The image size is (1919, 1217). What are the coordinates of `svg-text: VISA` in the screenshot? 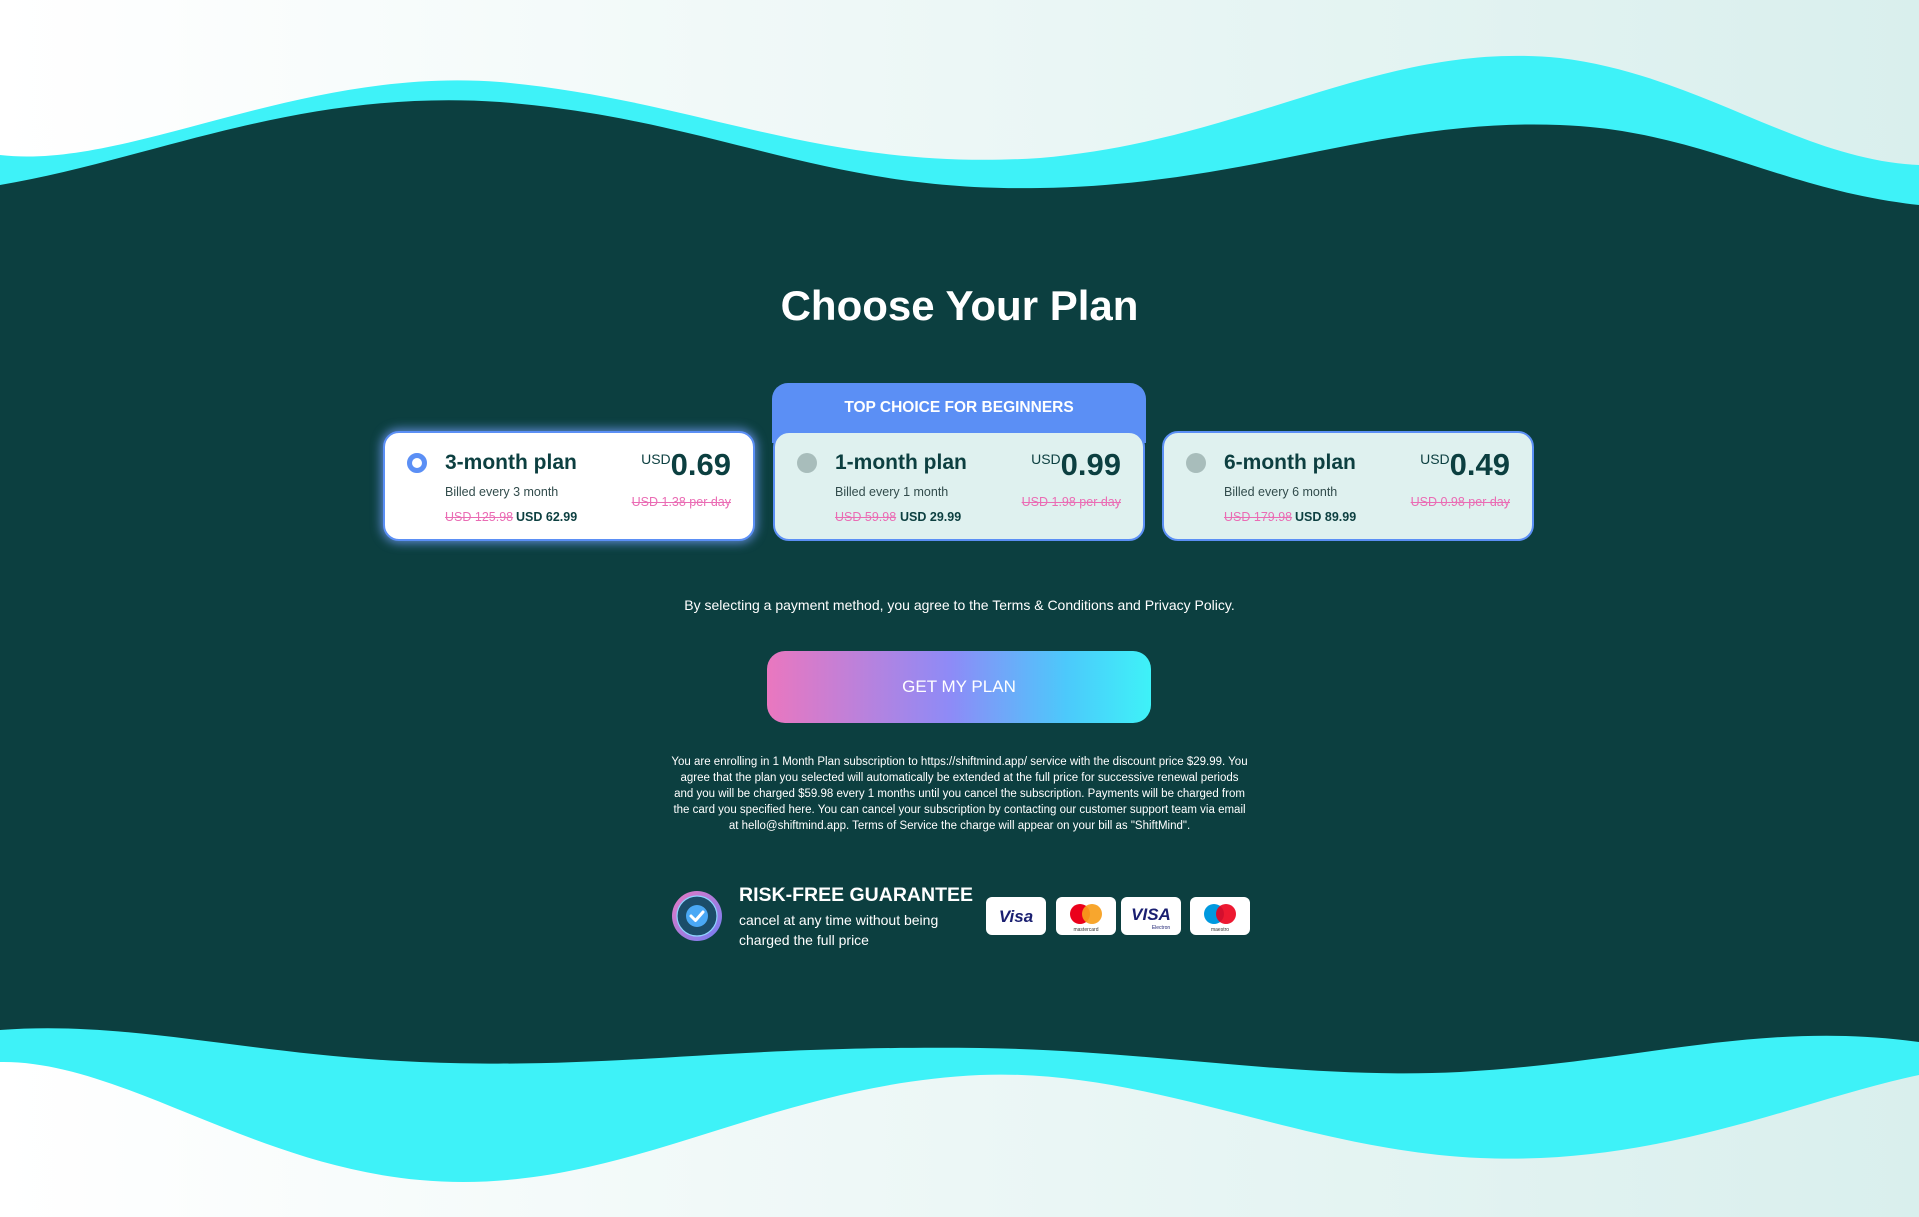 It's located at (1151, 914).